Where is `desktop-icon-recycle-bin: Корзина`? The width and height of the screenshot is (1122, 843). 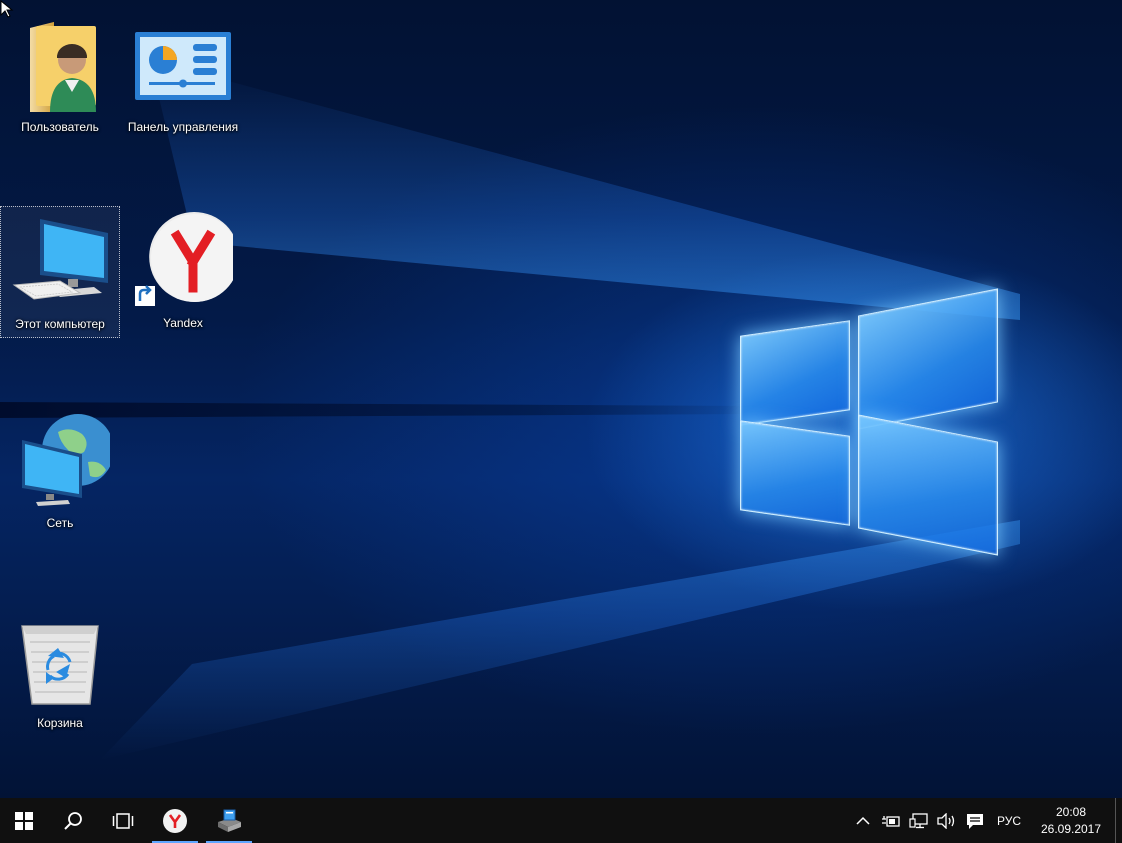 desktop-icon-recycle-bin: Корзина is located at coordinates (60, 672).